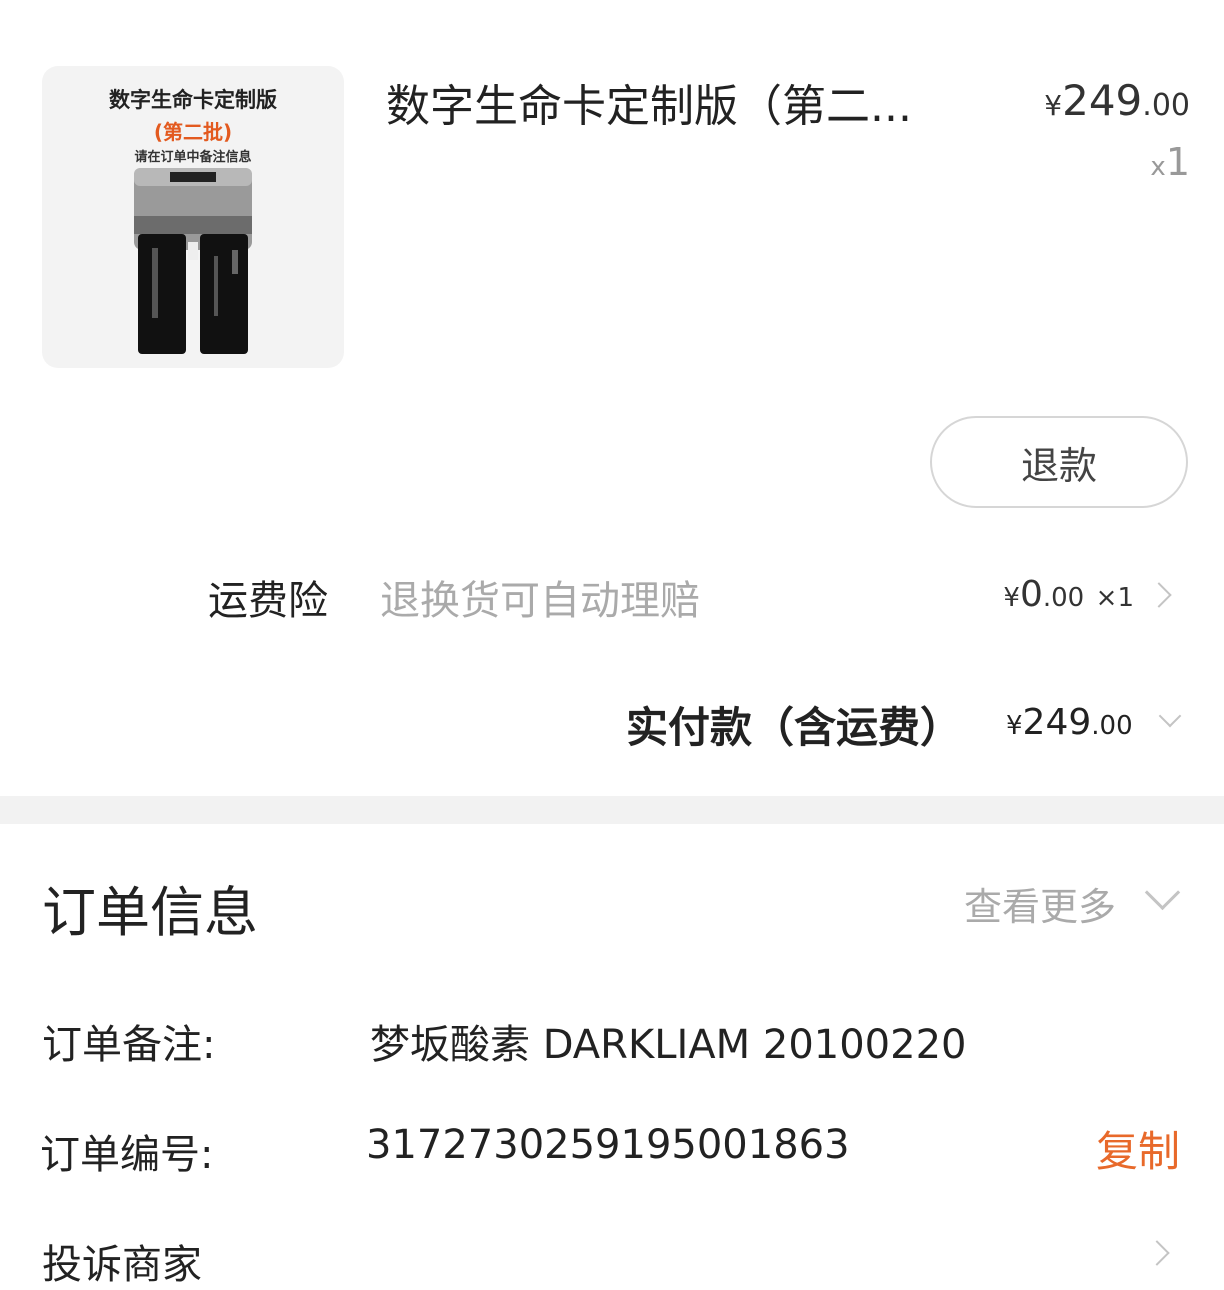  I want to click on price-decimal: .00, so click(1166, 105).